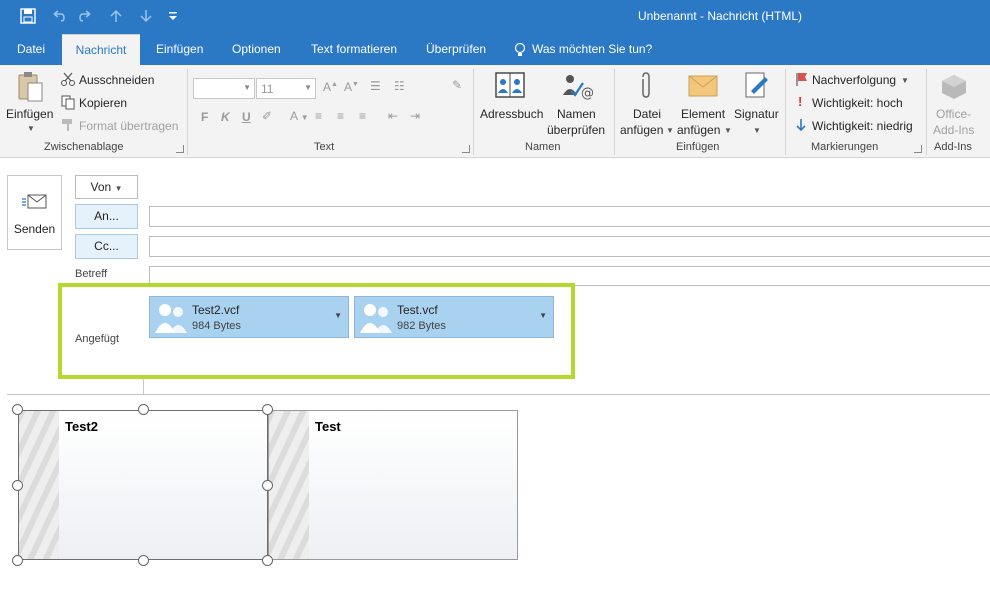 This screenshot has width=990, height=612. I want to click on business-card: Test, so click(393, 485).